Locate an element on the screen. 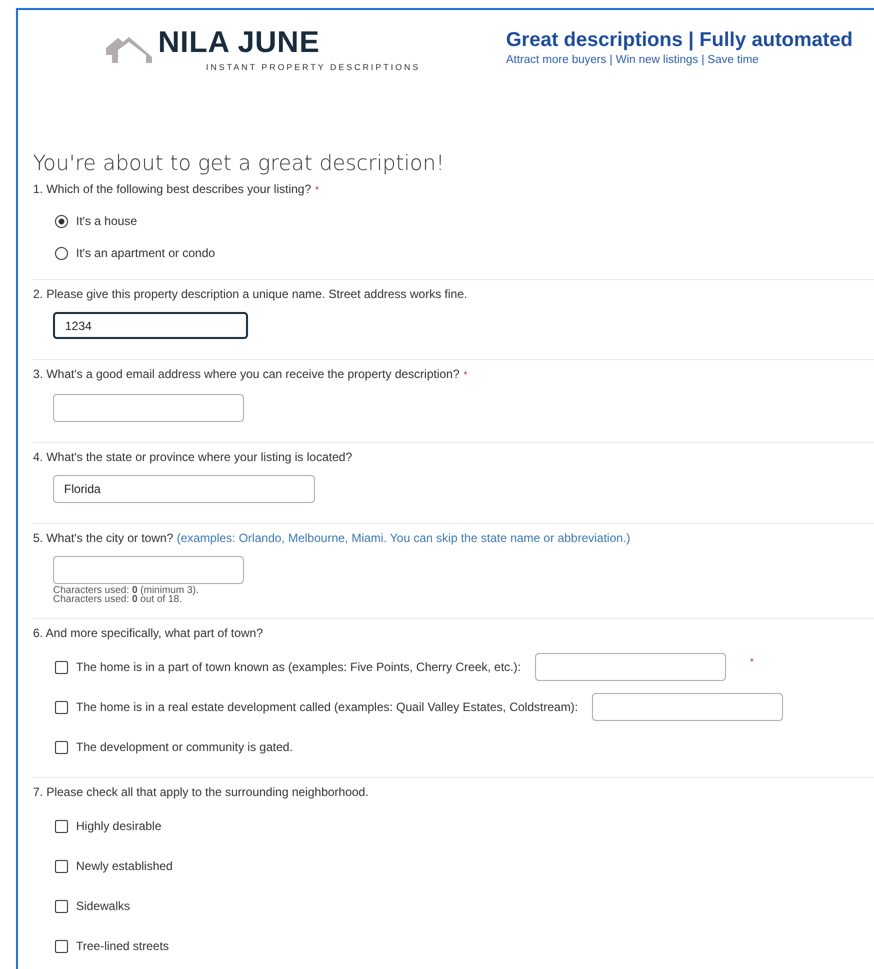  form-title: You're about to get a great description! is located at coordinates (239, 163).